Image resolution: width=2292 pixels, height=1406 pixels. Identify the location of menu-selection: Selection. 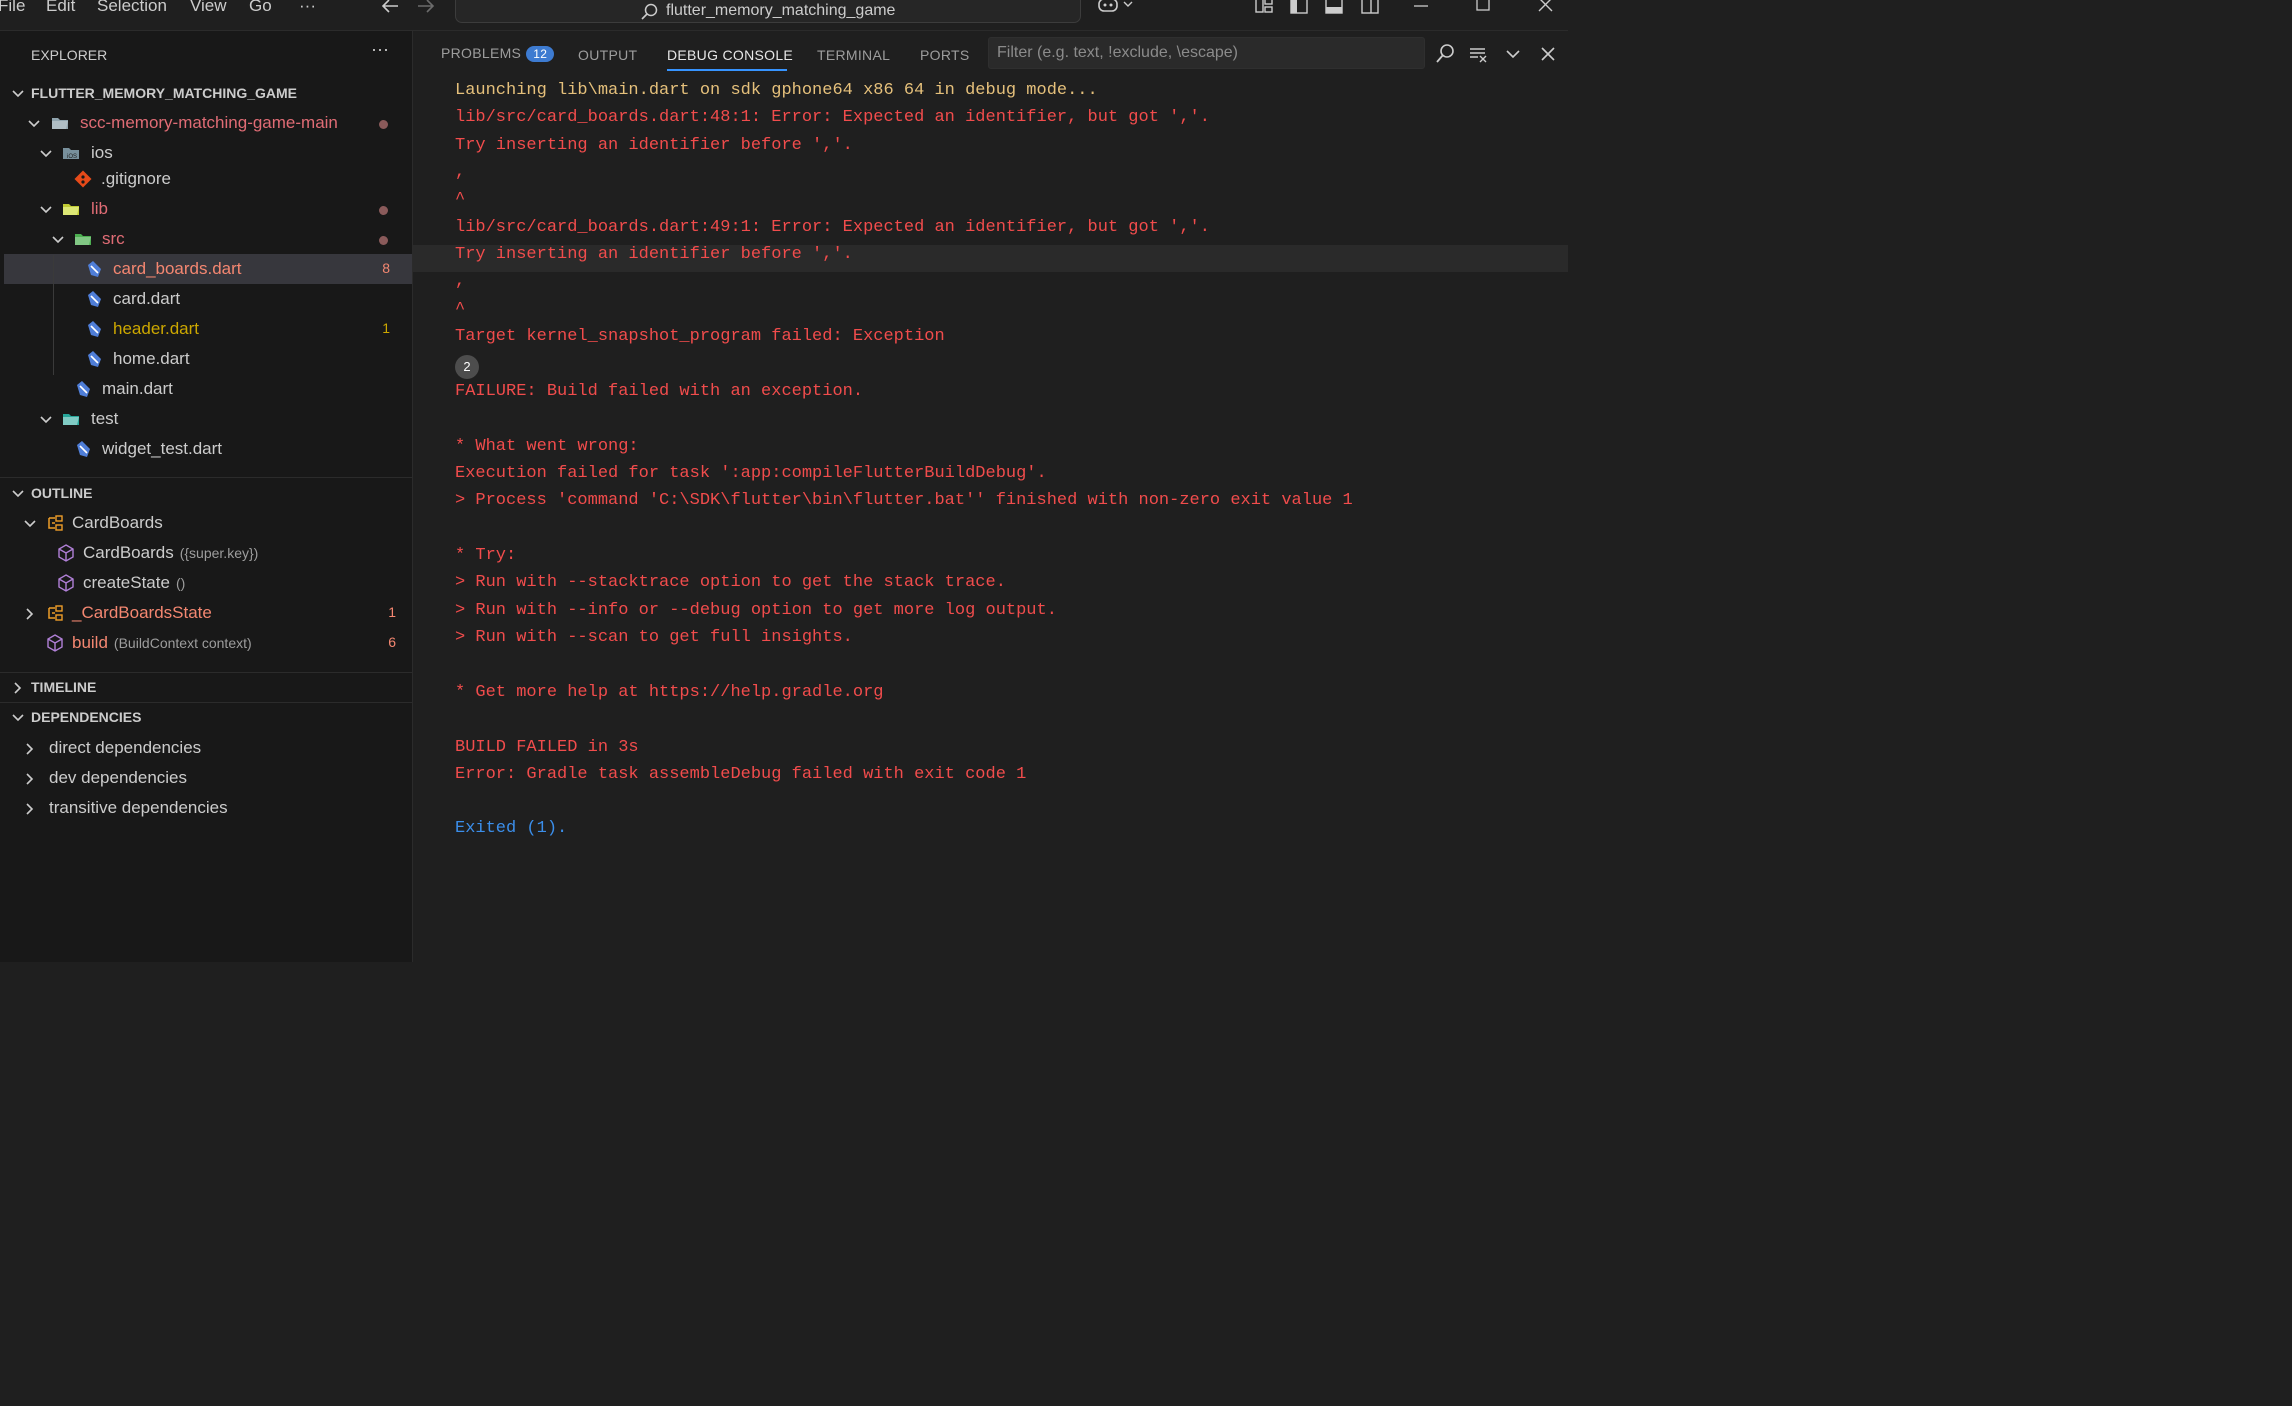
(132, 8).